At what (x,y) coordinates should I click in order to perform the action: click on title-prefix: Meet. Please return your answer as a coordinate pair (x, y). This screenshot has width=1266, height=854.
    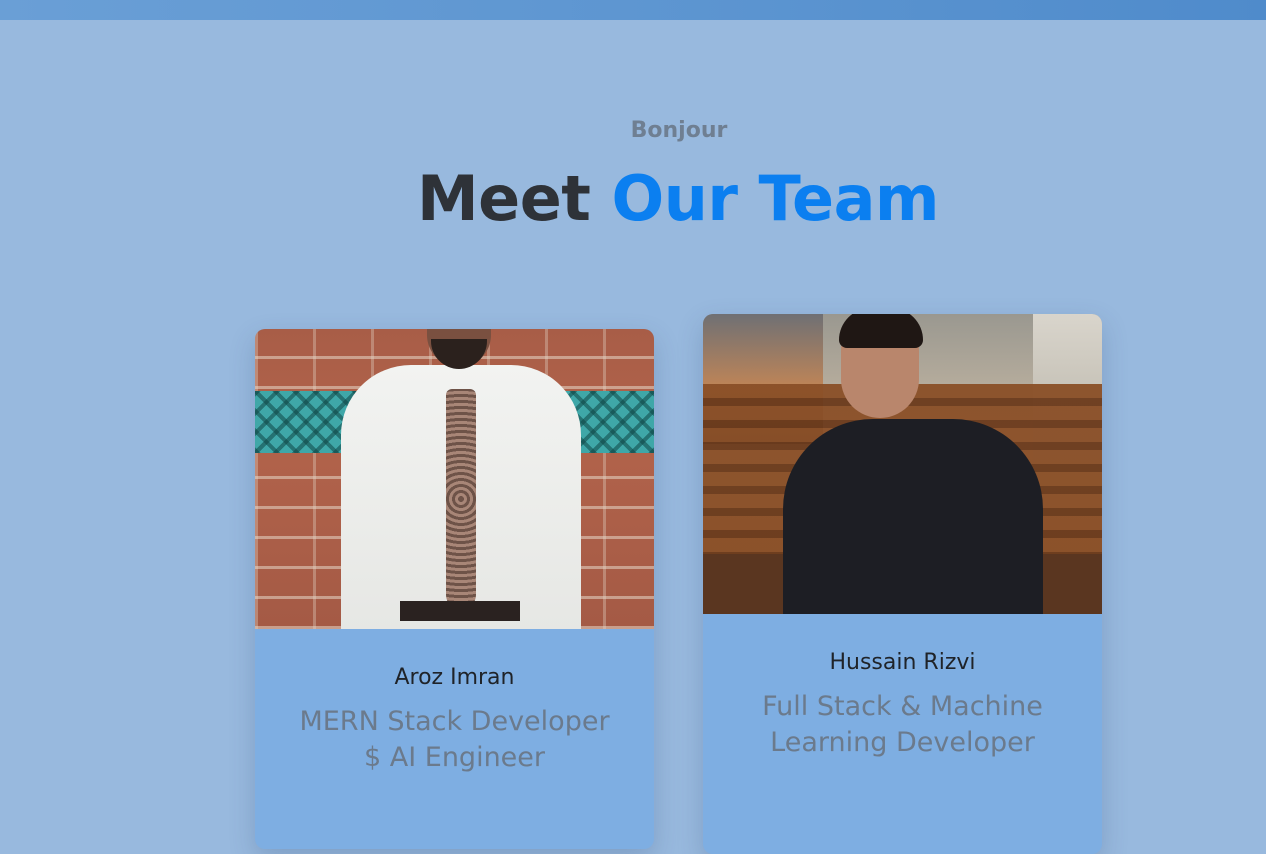
    Looking at the image, I should click on (503, 198).